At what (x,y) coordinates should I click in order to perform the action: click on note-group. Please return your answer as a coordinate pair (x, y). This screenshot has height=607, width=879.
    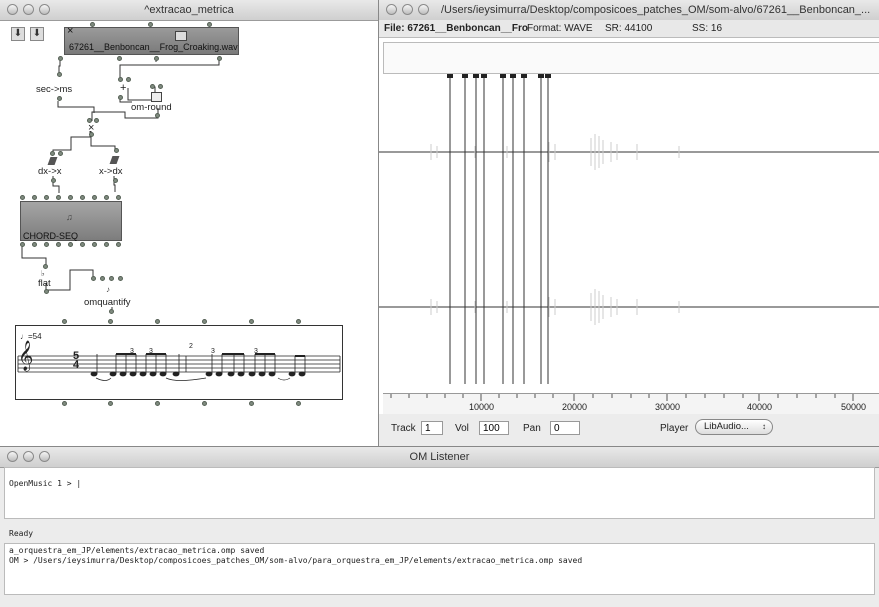
    Looking at the image, I should click on (198, 365).